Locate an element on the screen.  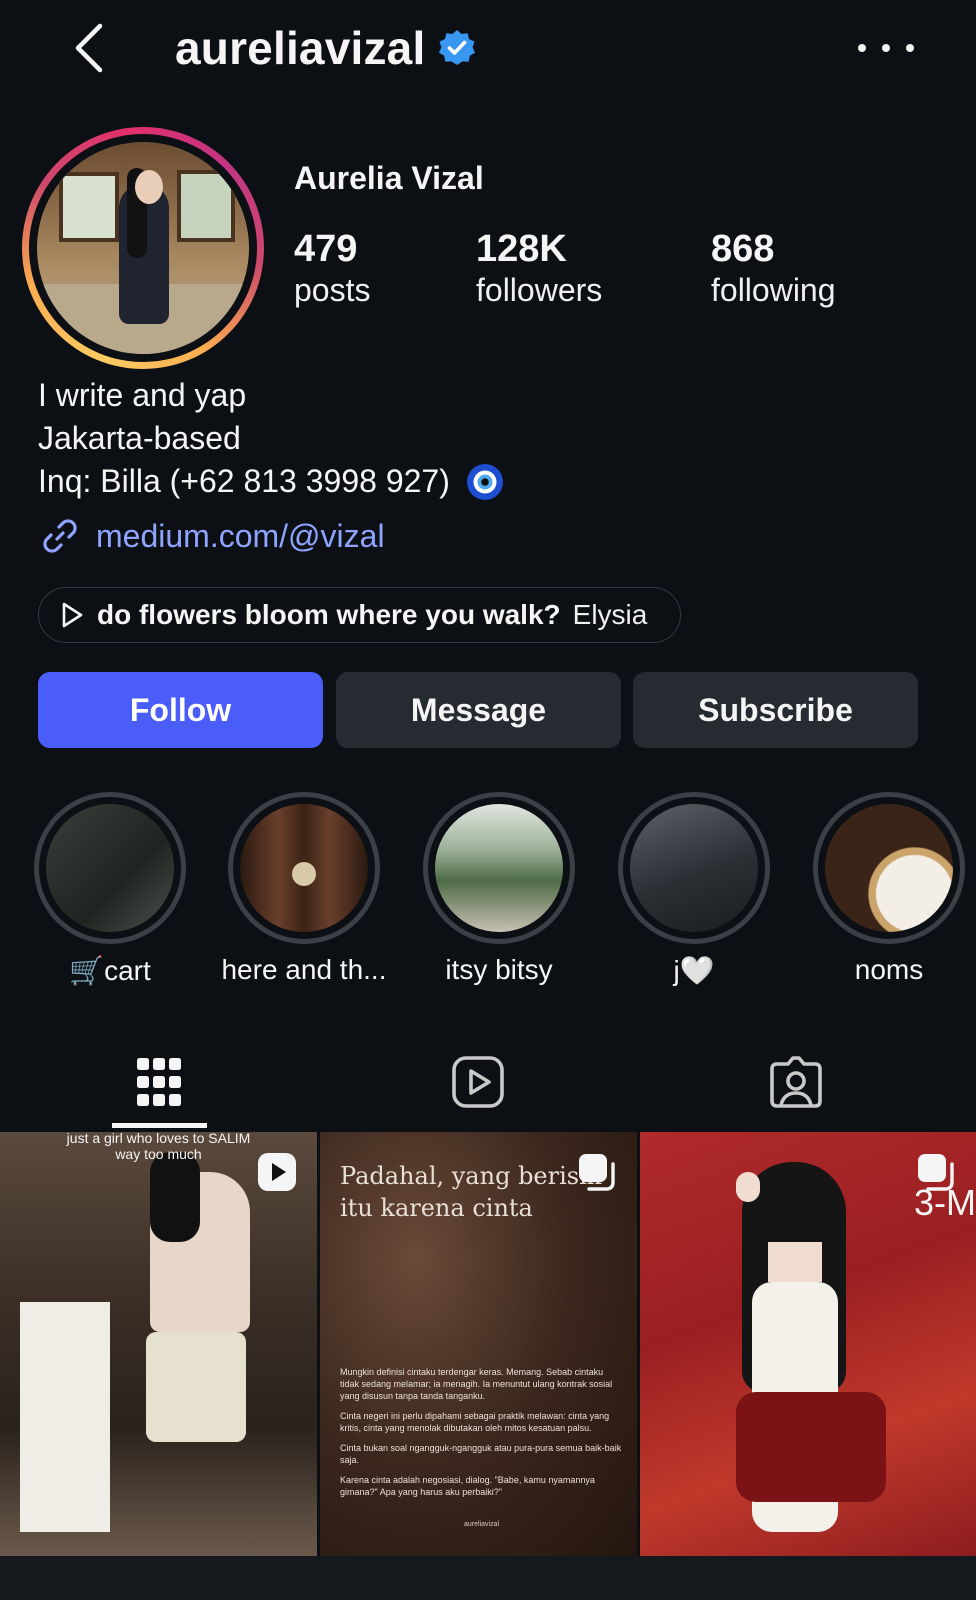
message-button: Message is located at coordinates (478, 710).